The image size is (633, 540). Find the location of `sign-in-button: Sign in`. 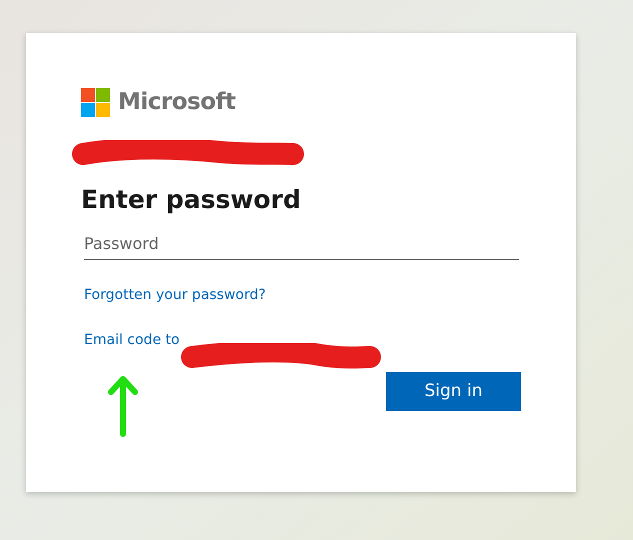

sign-in-button: Sign in is located at coordinates (453, 391).